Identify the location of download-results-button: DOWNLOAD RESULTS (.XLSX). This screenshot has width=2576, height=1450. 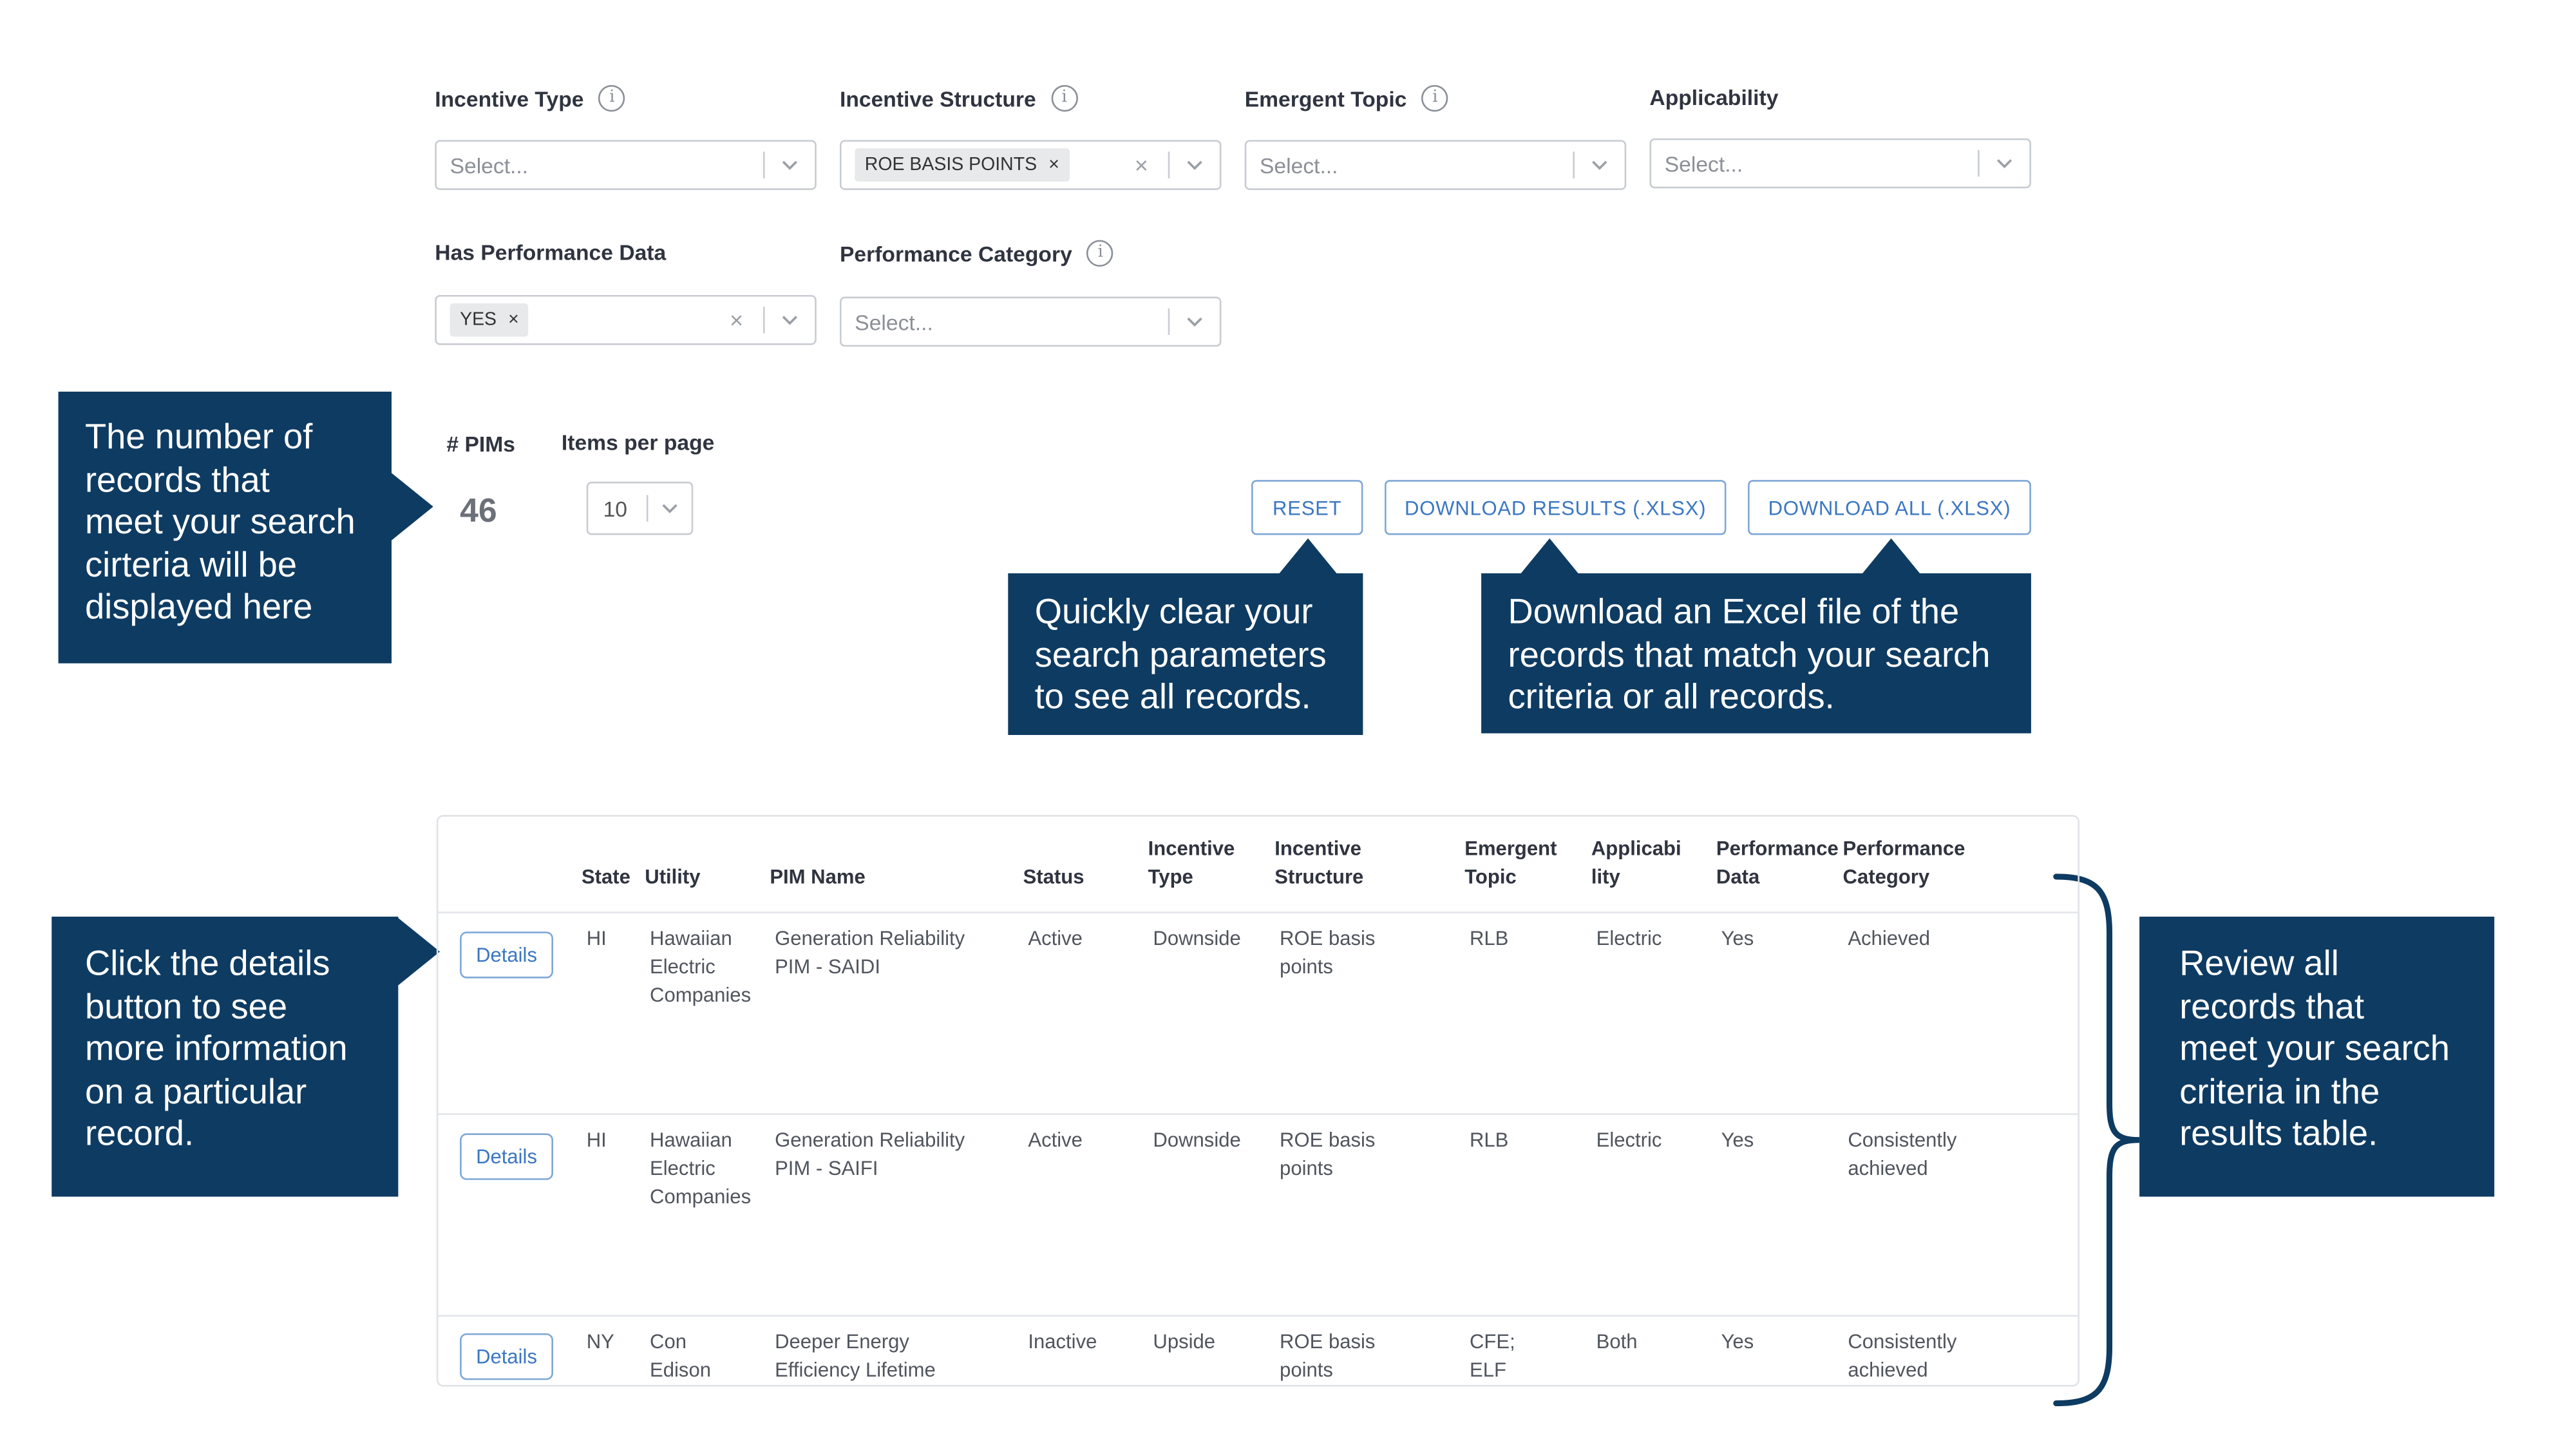
(1556, 508).